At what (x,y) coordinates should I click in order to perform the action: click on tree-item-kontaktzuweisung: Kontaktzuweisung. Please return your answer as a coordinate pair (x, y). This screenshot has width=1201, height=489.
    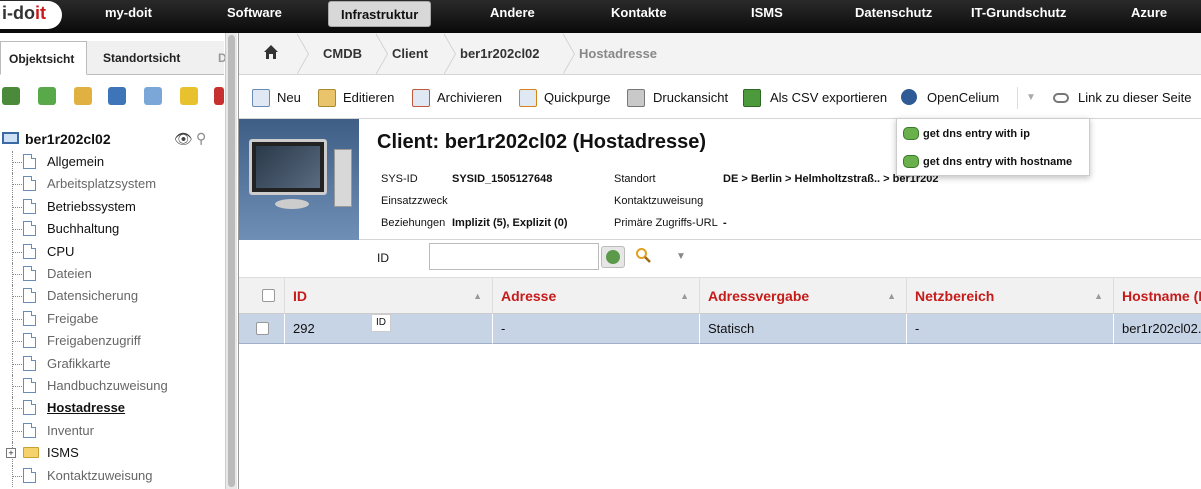
    Looking at the image, I should click on (112, 475).